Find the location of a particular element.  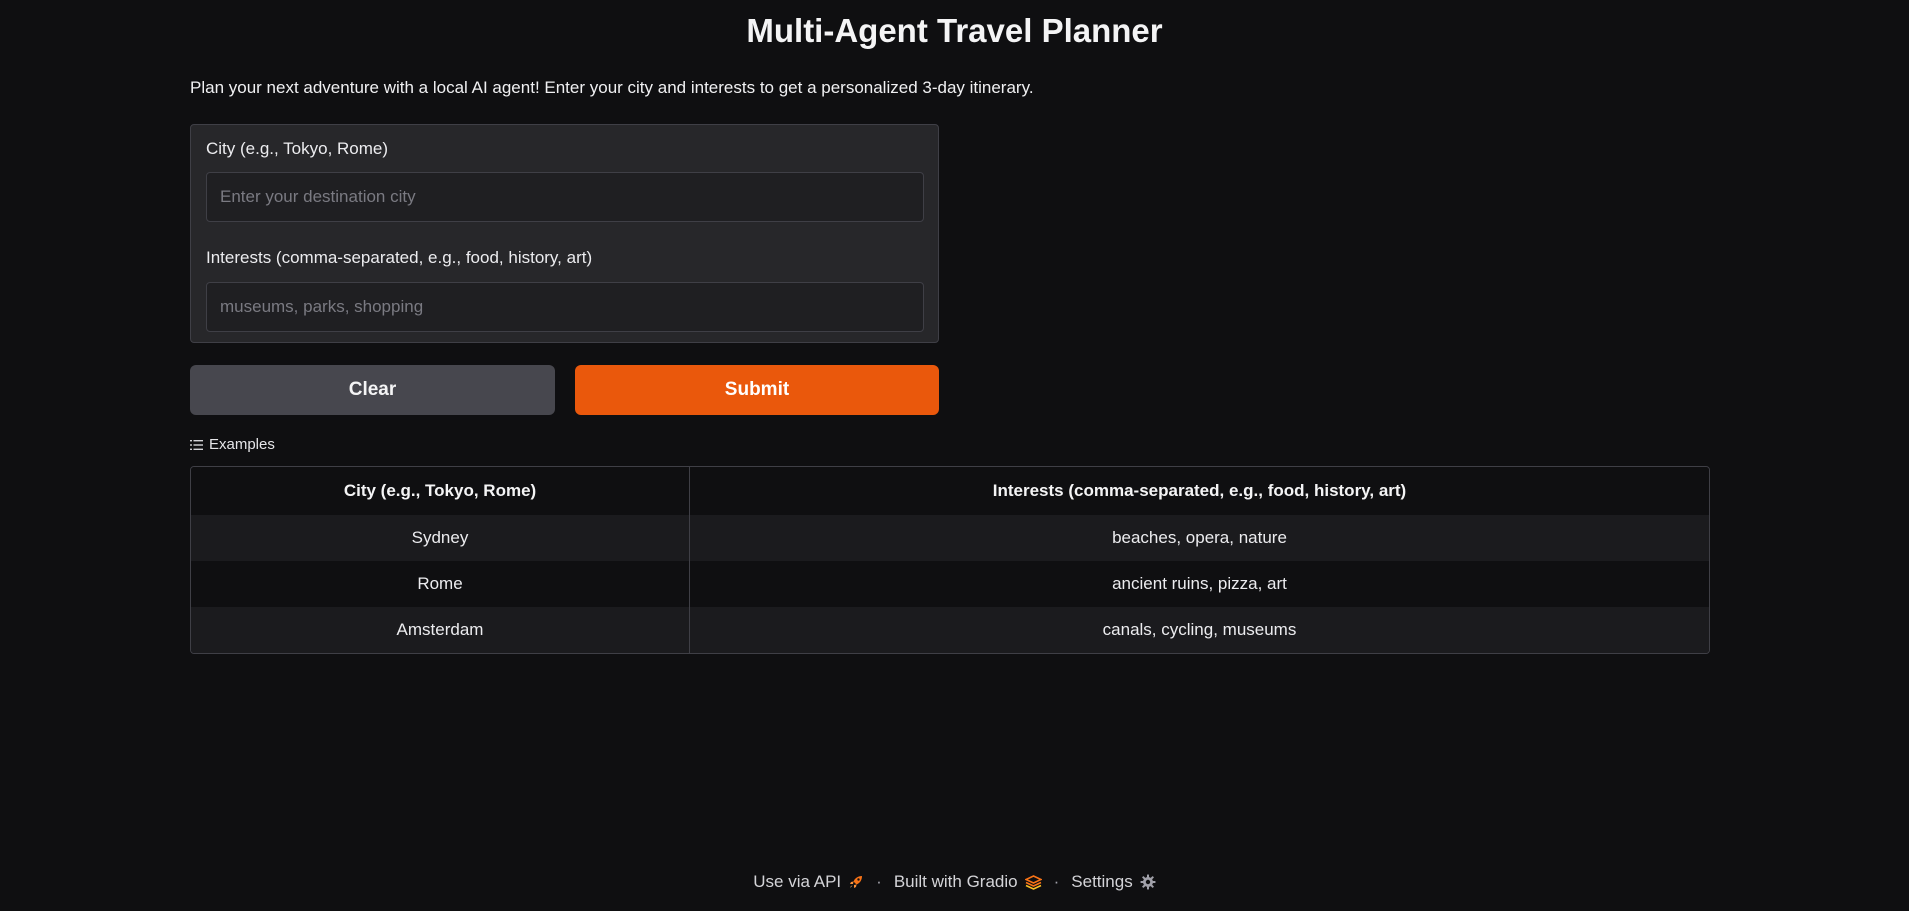

submit-button: Submit is located at coordinates (757, 390).